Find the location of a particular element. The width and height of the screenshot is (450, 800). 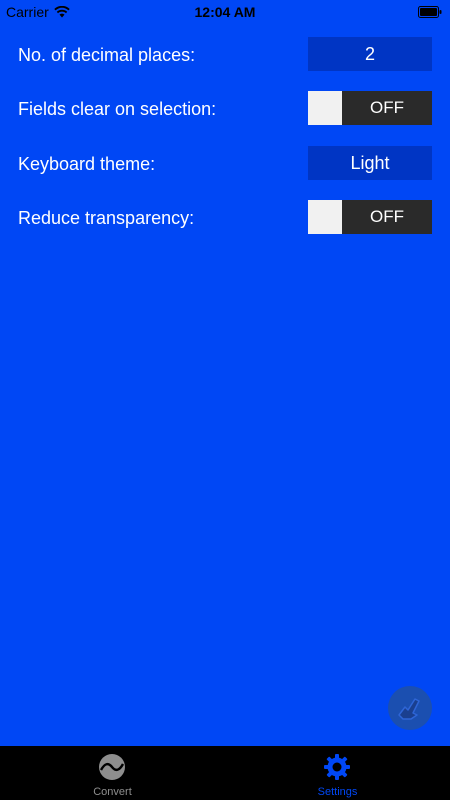

clock: 12:04 AM is located at coordinates (225, 12).